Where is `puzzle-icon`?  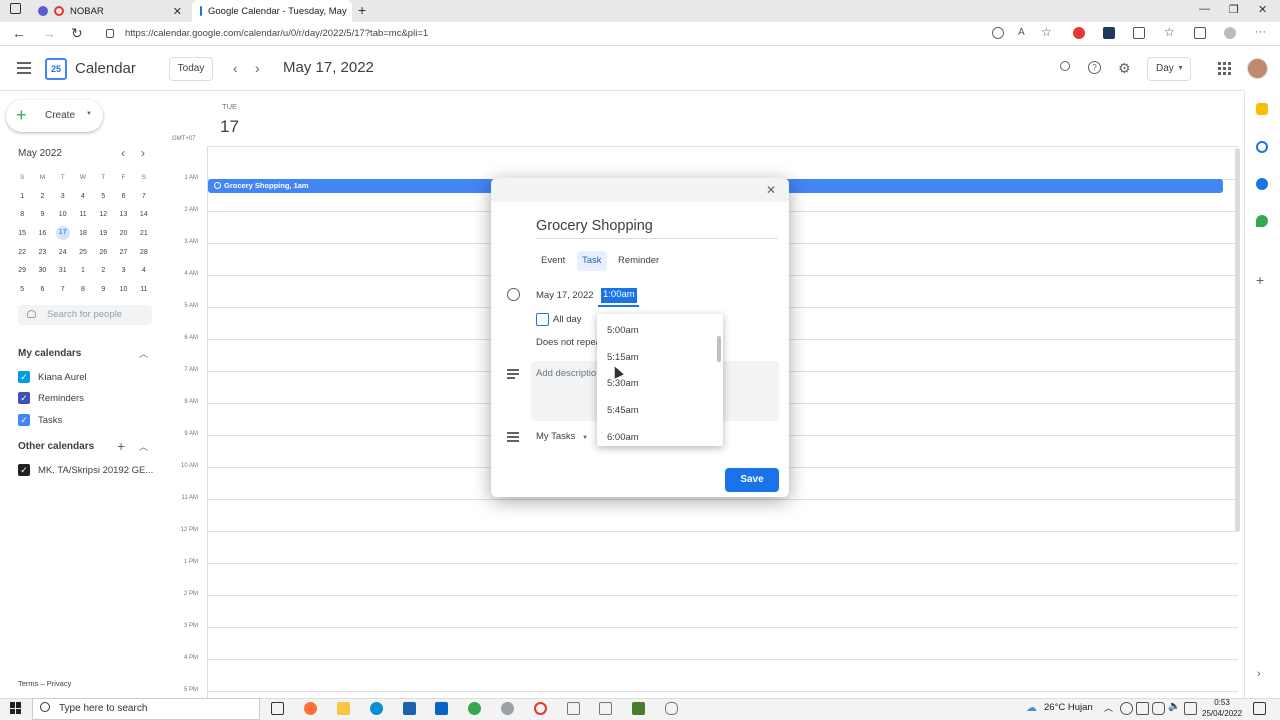 puzzle-icon is located at coordinates (1139, 33).